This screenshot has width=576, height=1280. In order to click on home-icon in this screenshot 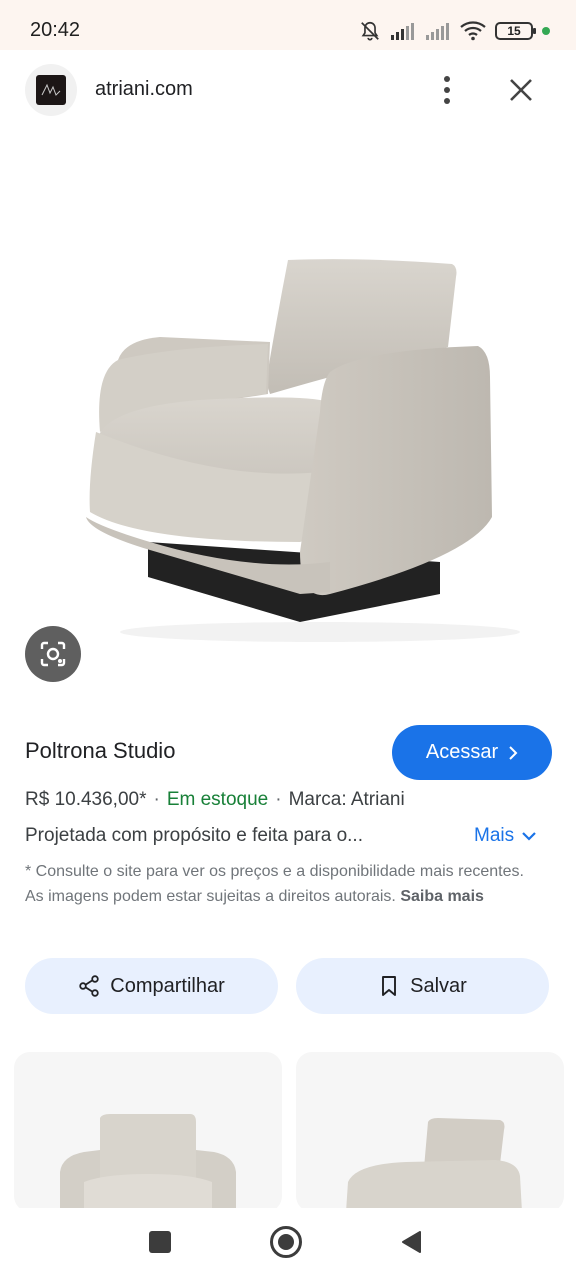, I will do `click(286, 1242)`.